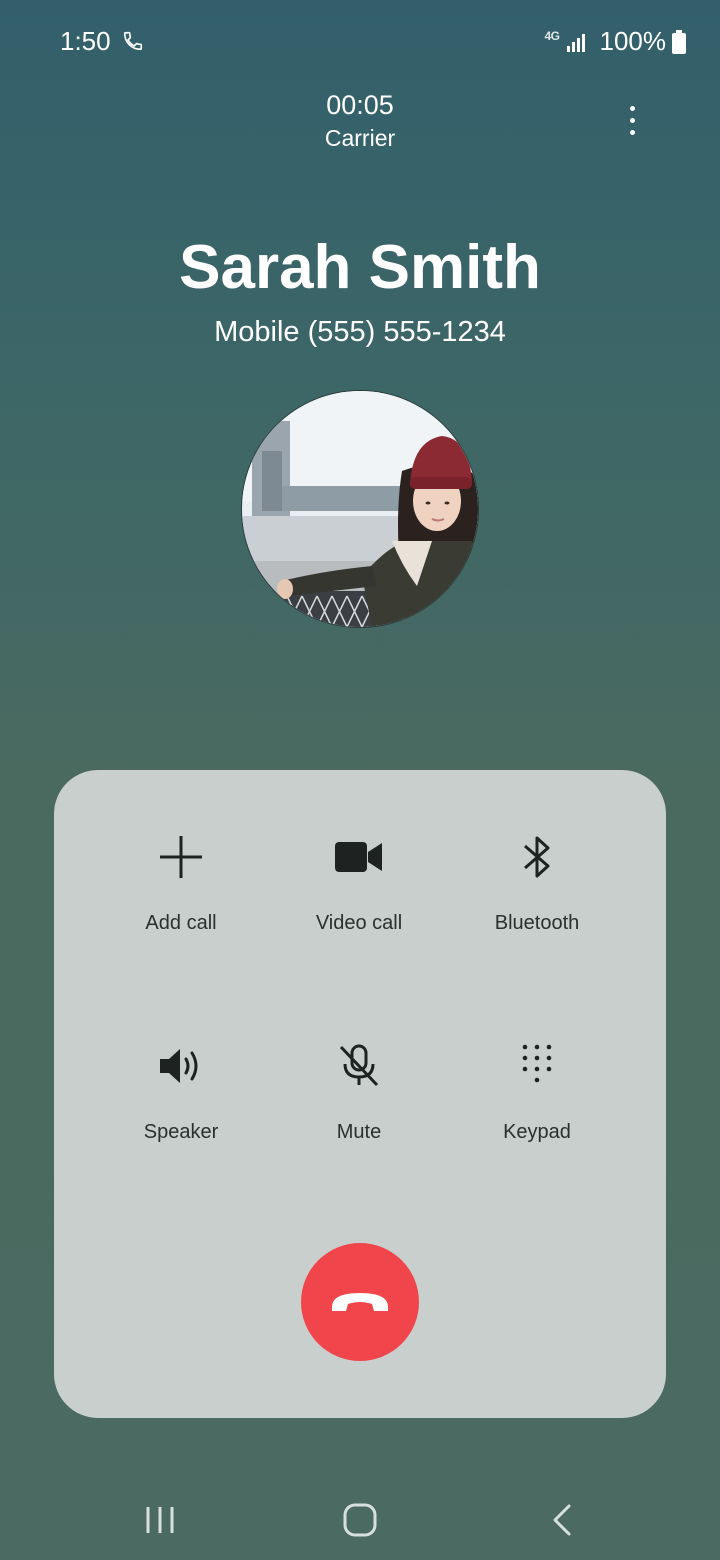 The image size is (720, 1560). I want to click on keypad-button: Keypad, so click(537, 1111).